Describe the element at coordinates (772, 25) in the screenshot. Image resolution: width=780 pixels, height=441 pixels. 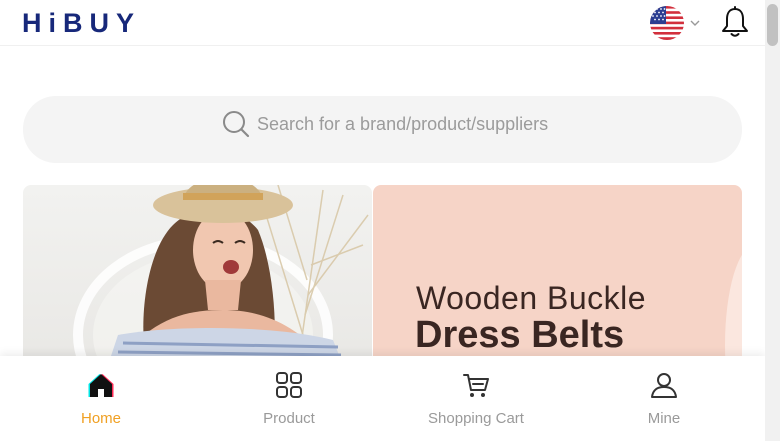
I see `scrollbar-thumb` at that location.